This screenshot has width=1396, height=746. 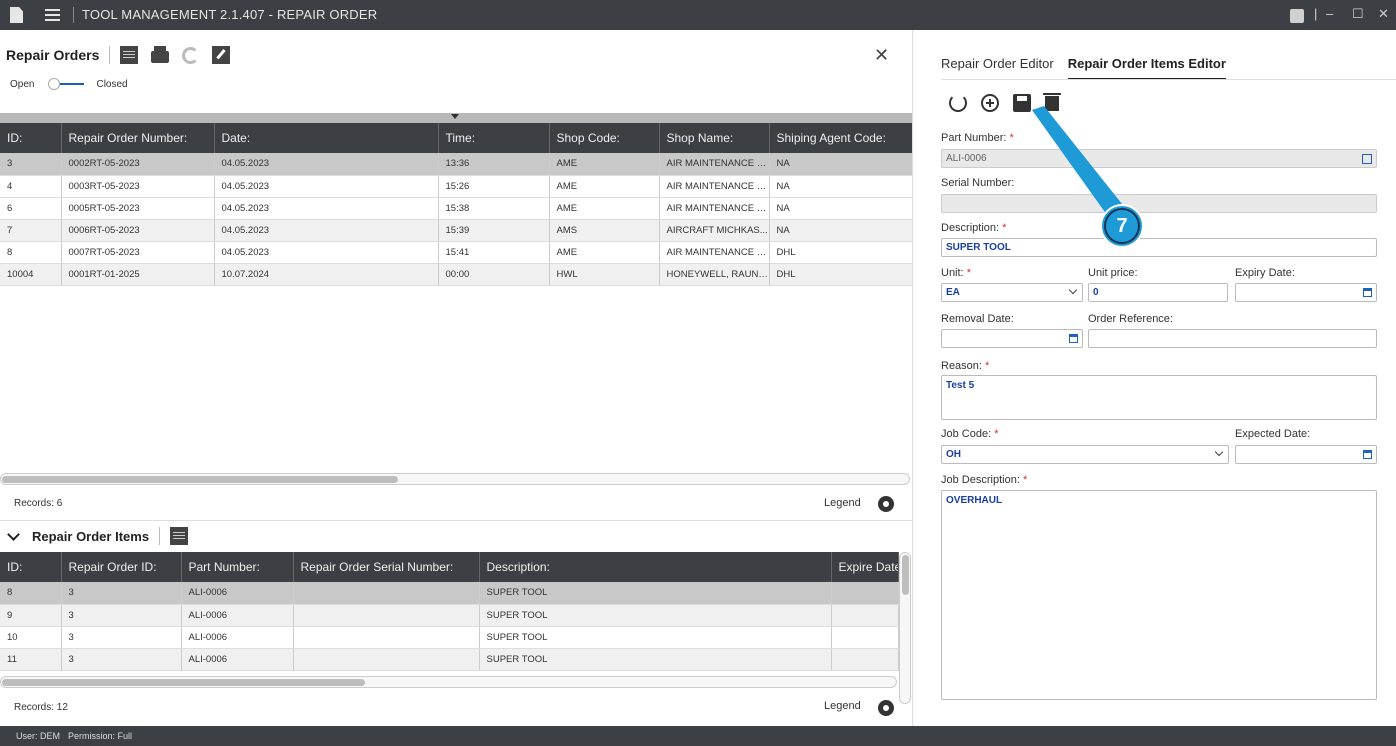 What do you see at coordinates (52, 15) in the screenshot?
I see `hamburger-menu-icon` at bounding box center [52, 15].